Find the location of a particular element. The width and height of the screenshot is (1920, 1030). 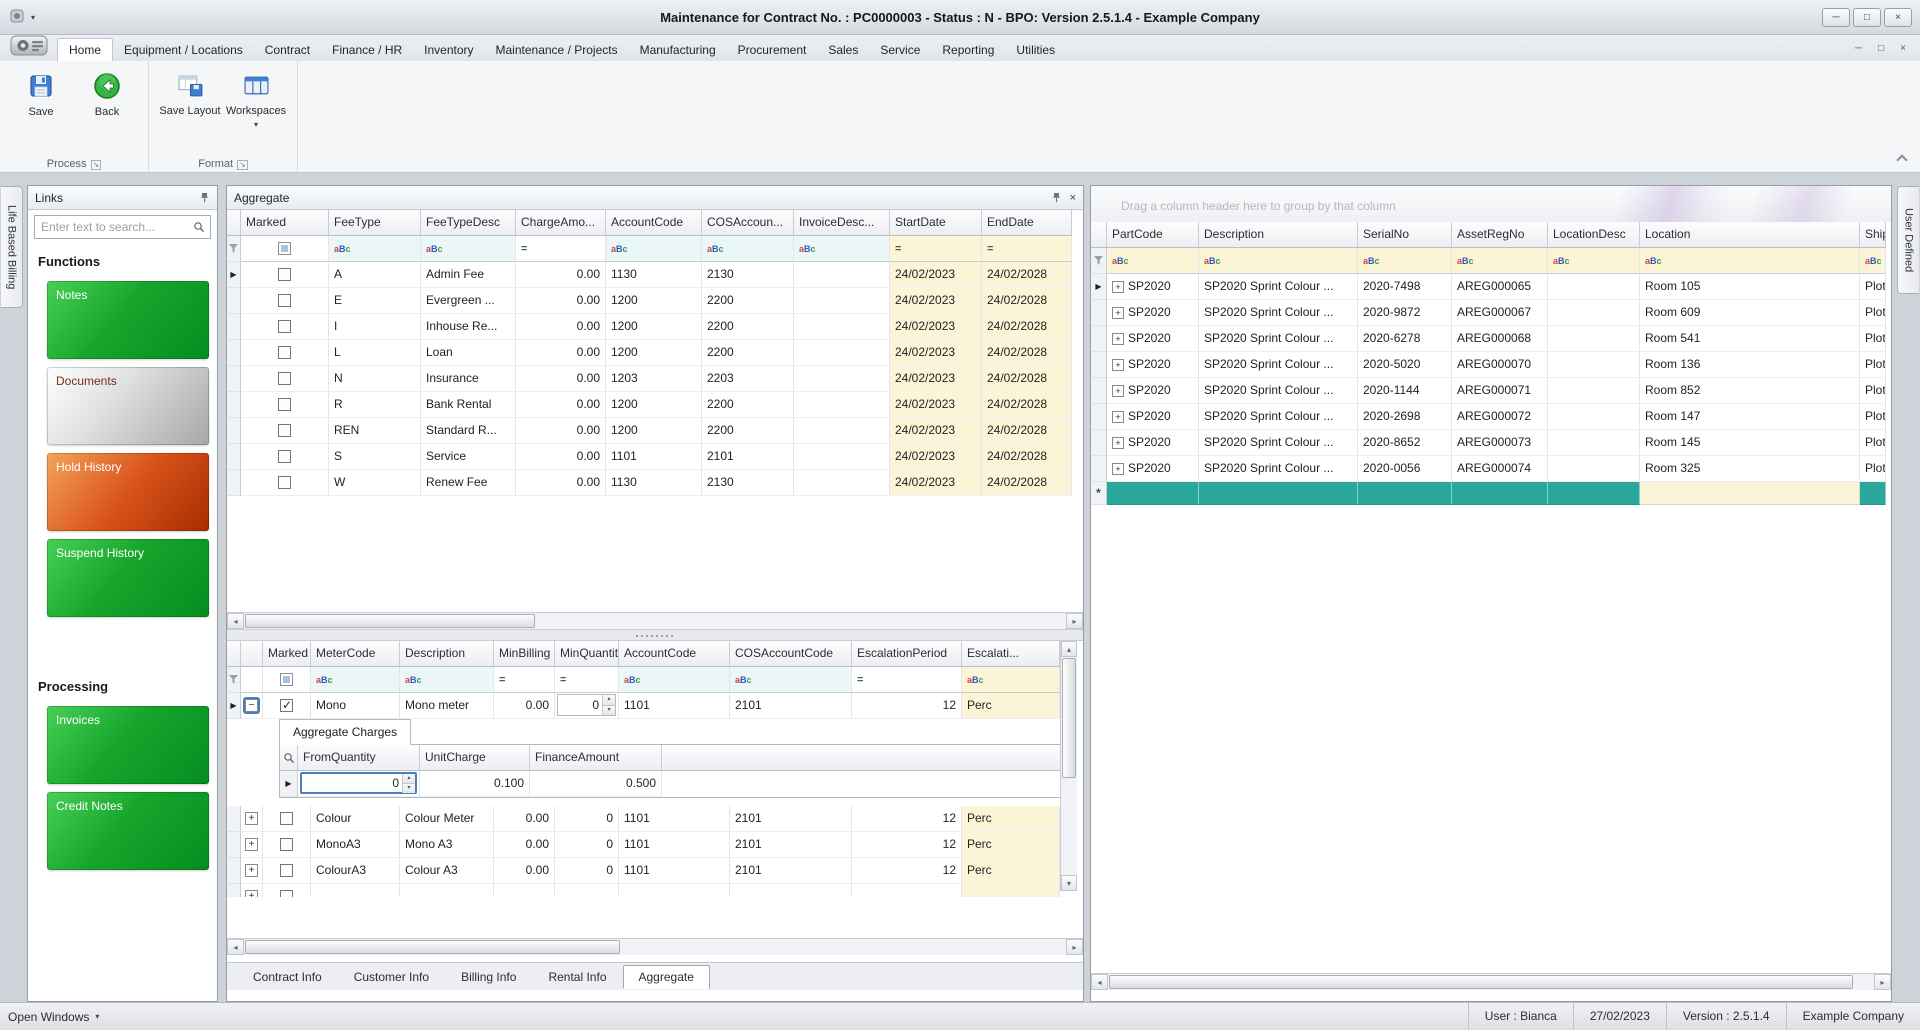

column-header-minbilling: MinBilling is located at coordinates (524, 654).